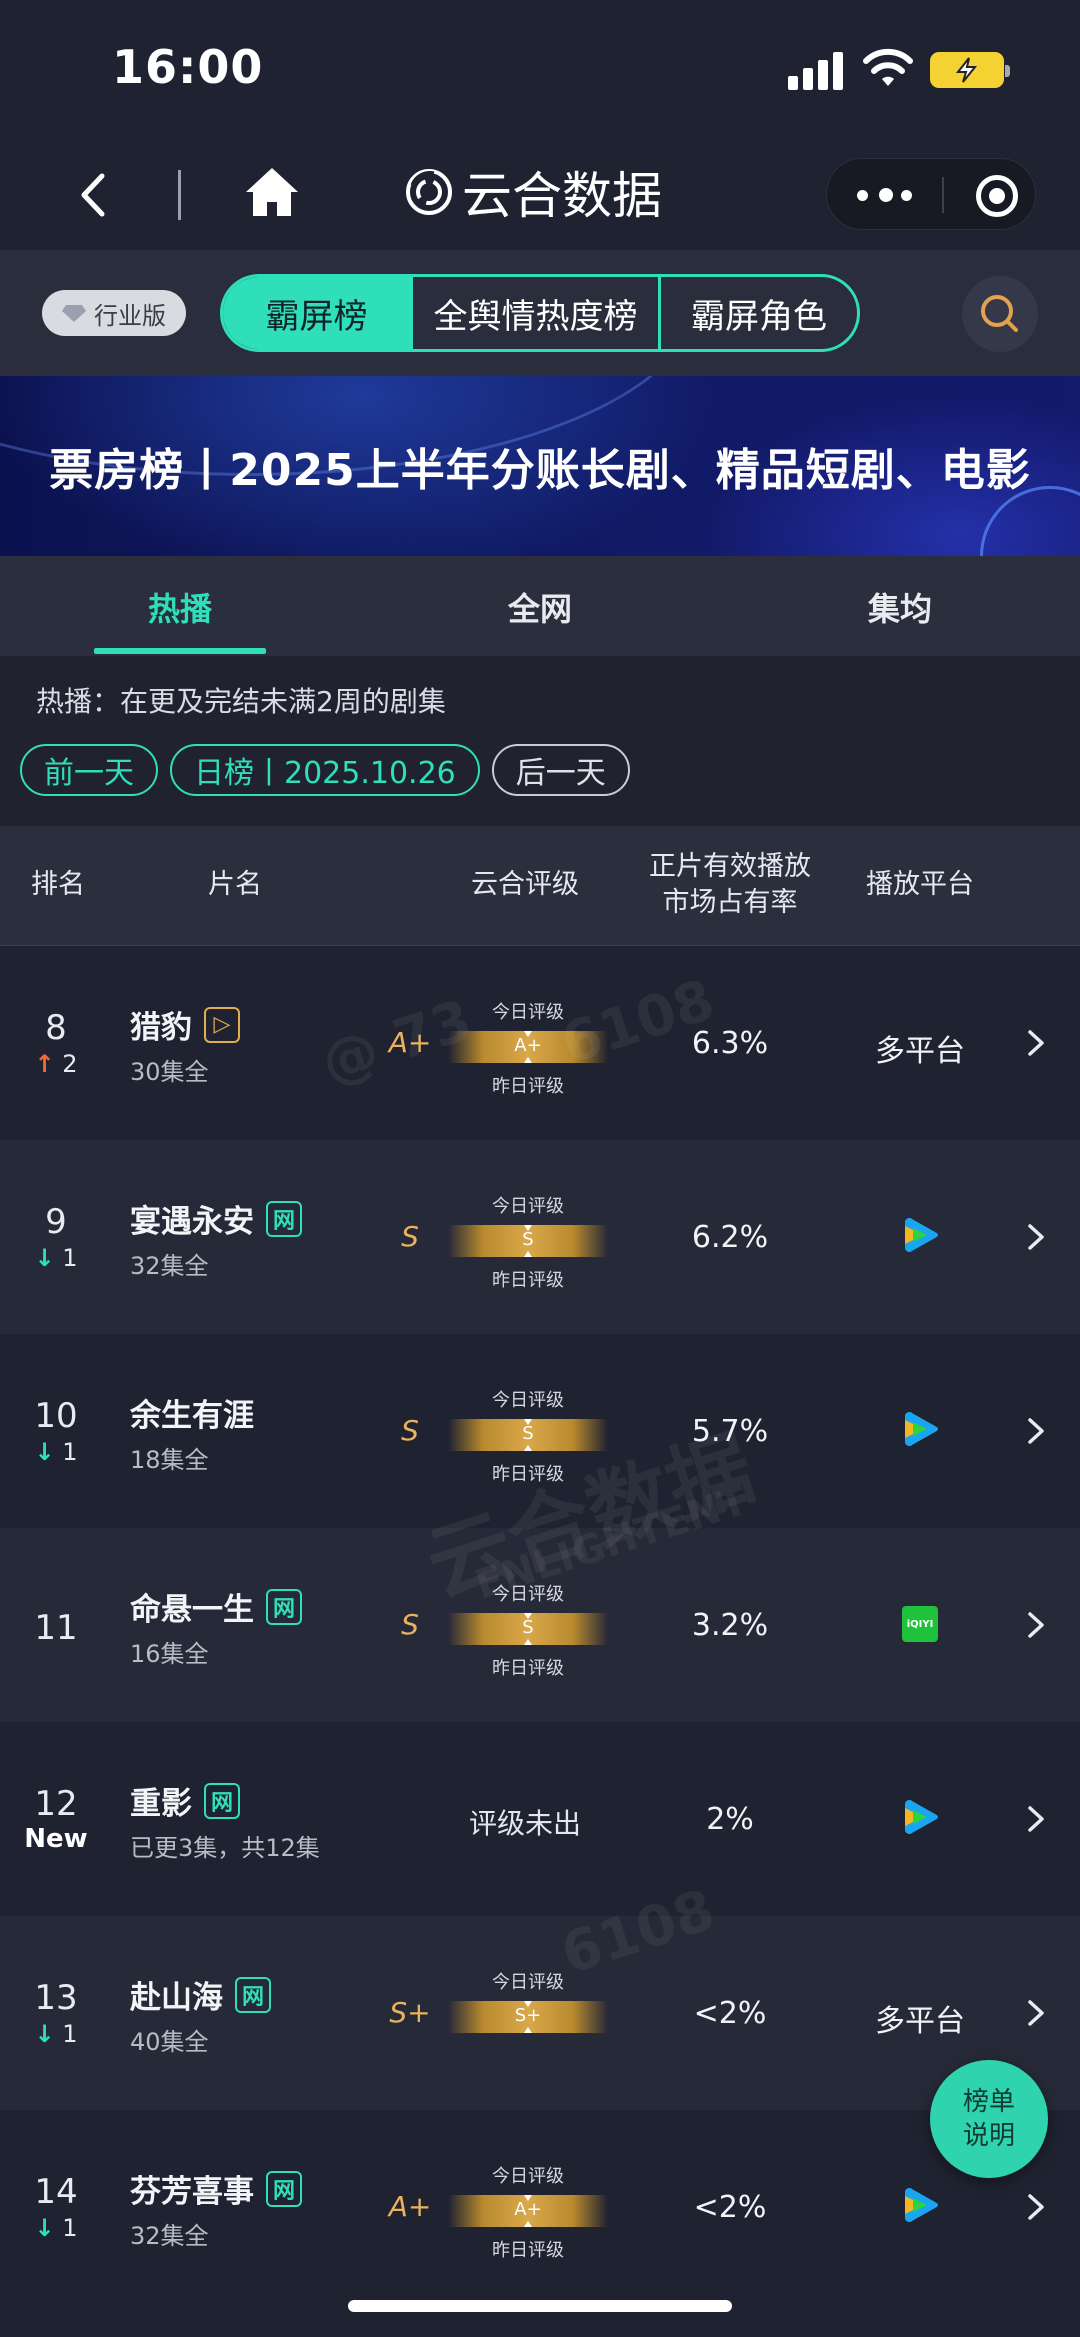 This screenshot has height=2337, width=1080. I want to click on grade-bar: S, so click(528, 1629).